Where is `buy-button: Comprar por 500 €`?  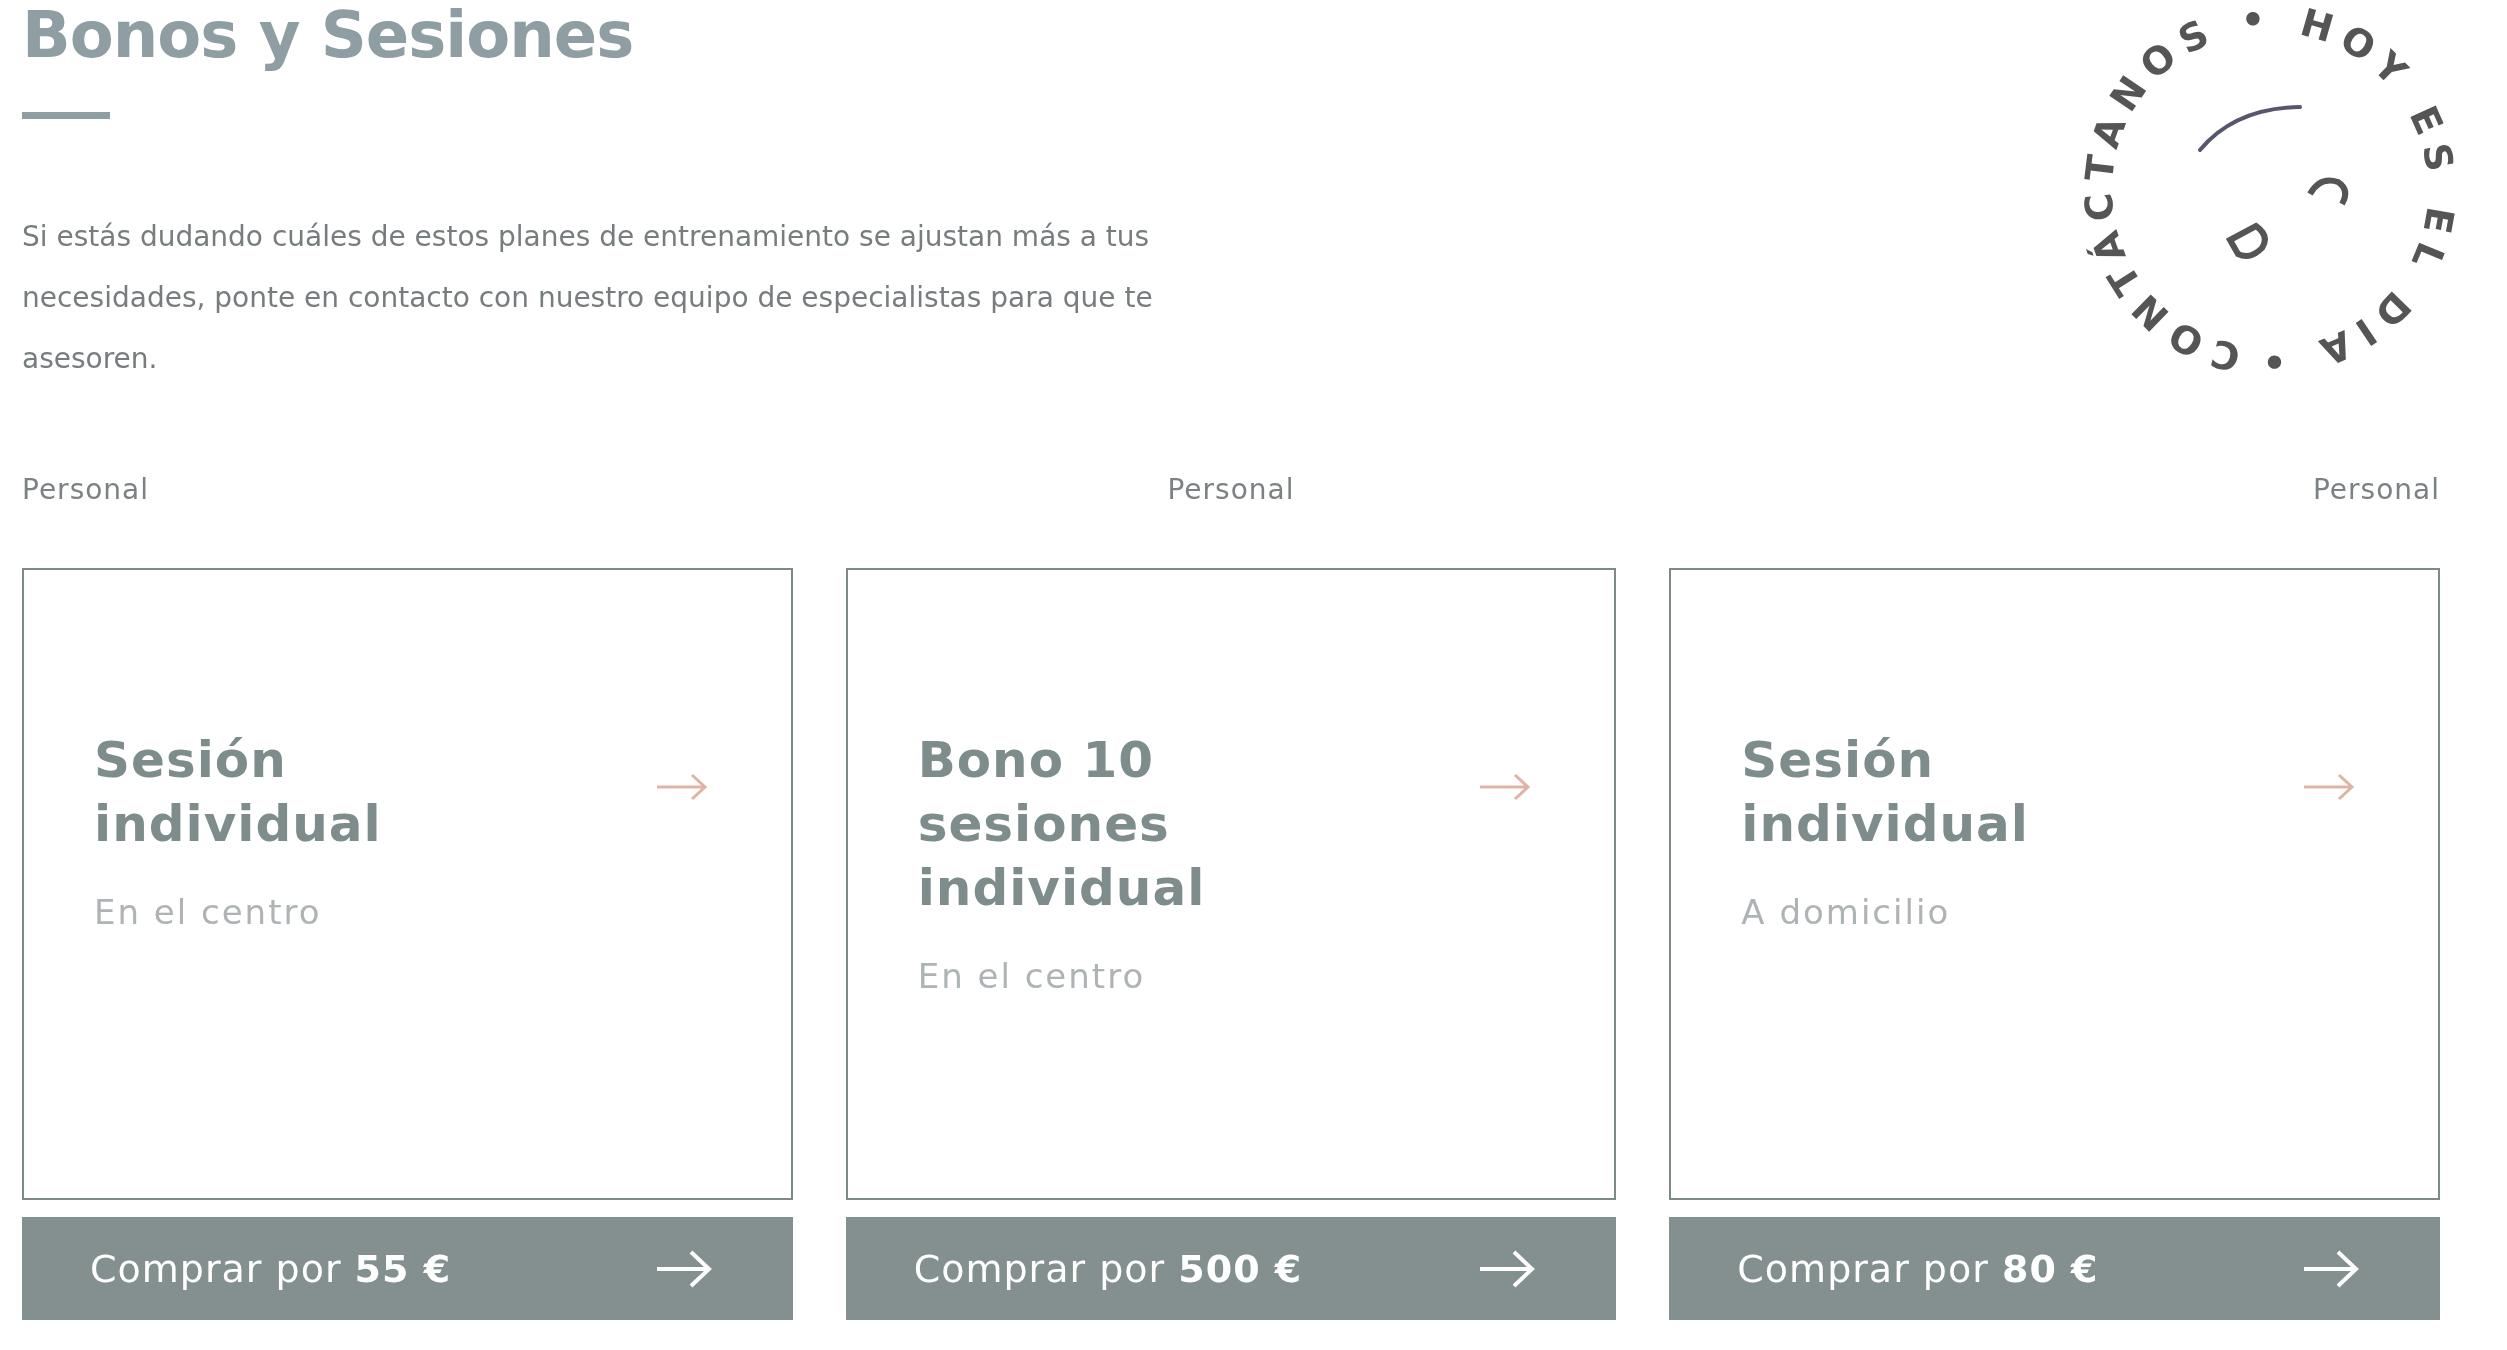
buy-button: Comprar por 500 € is located at coordinates (1231, 1268).